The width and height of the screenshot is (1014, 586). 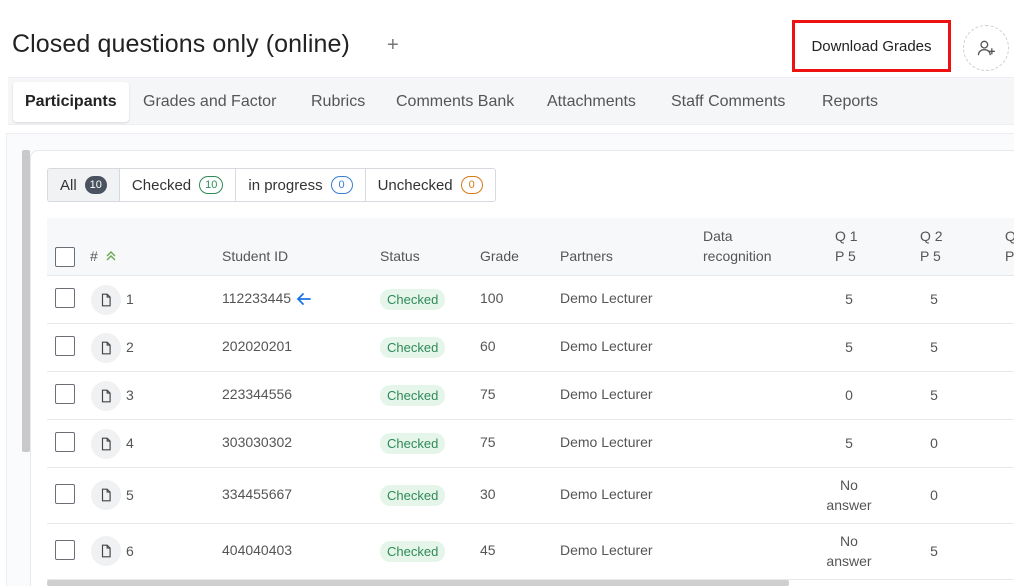 What do you see at coordinates (181, 44) in the screenshot?
I see `page-title: Closed questions only (online)` at bounding box center [181, 44].